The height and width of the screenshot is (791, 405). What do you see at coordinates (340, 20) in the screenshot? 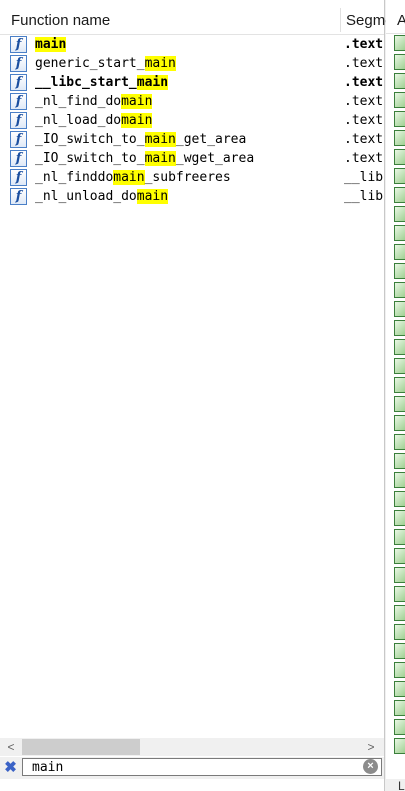
I see `column-divider` at bounding box center [340, 20].